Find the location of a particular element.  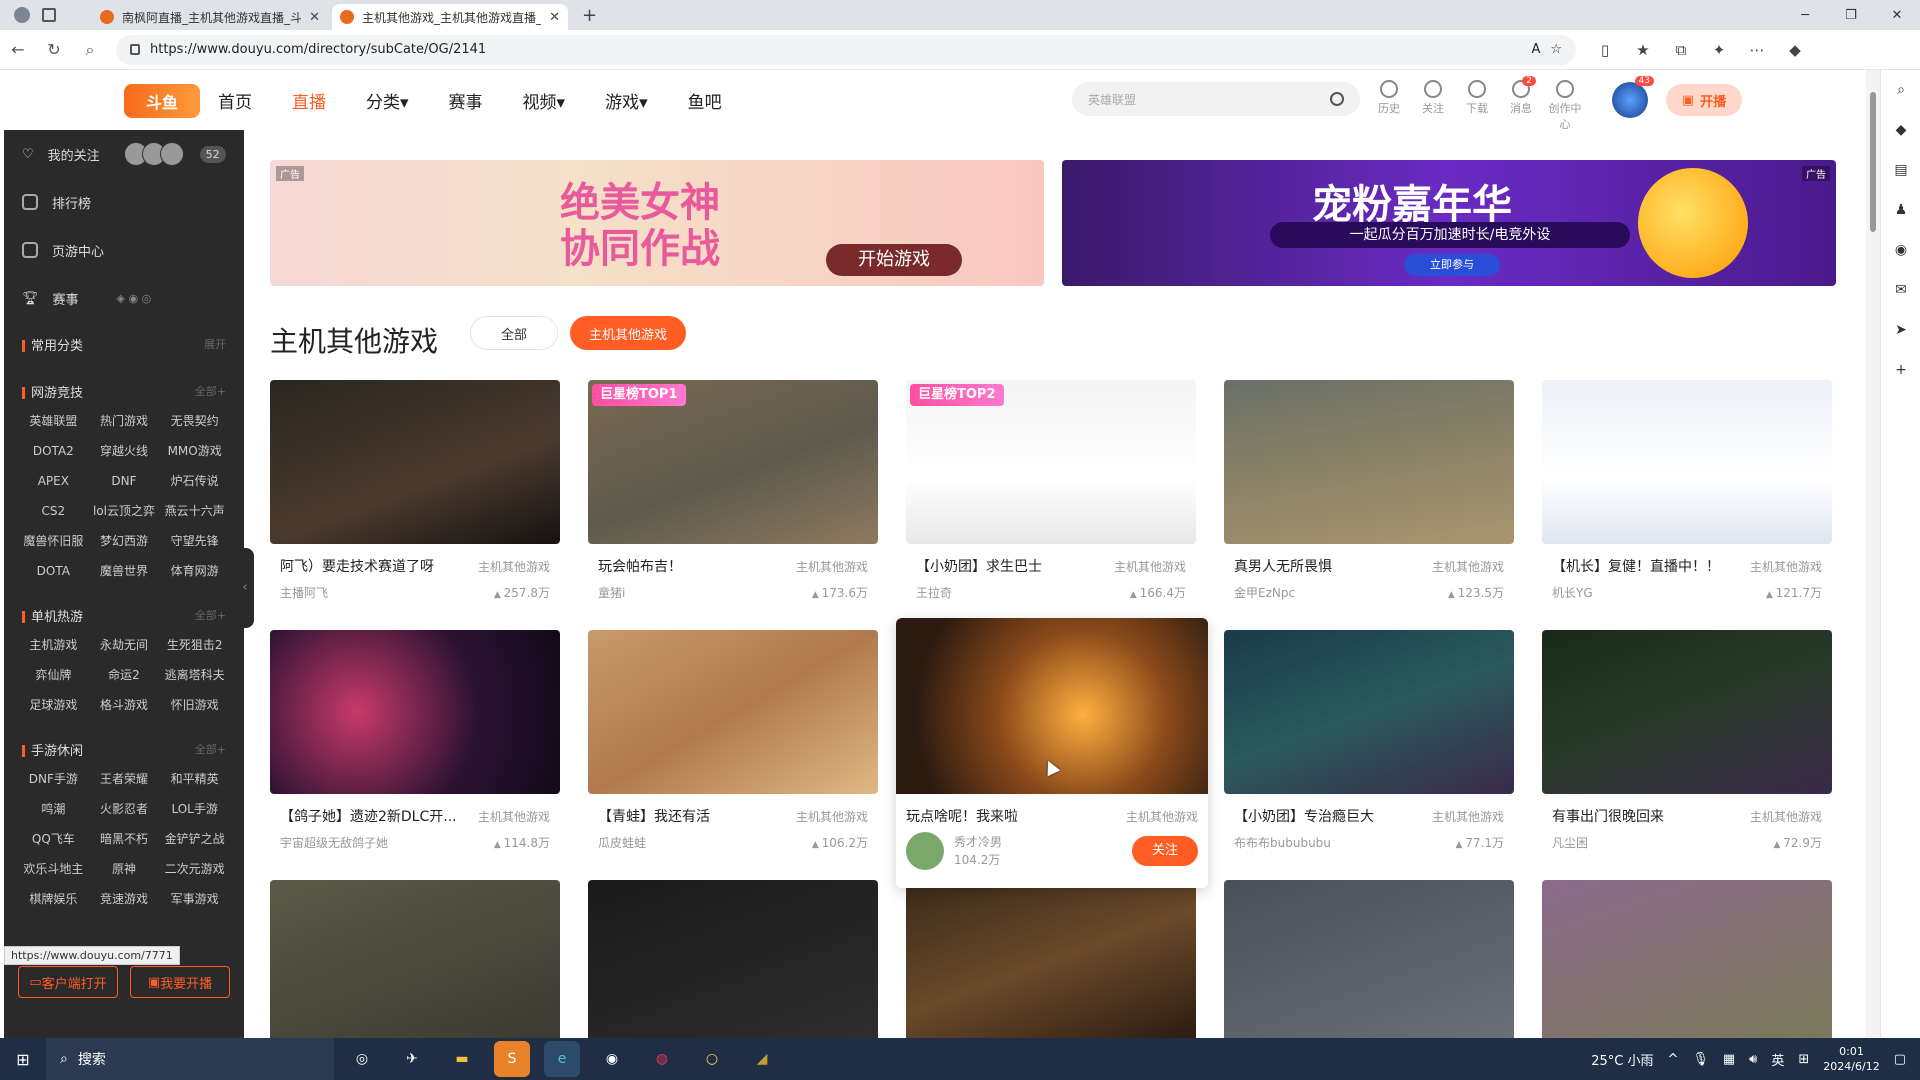

game-link: 燕云十六声 is located at coordinates (194, 511).